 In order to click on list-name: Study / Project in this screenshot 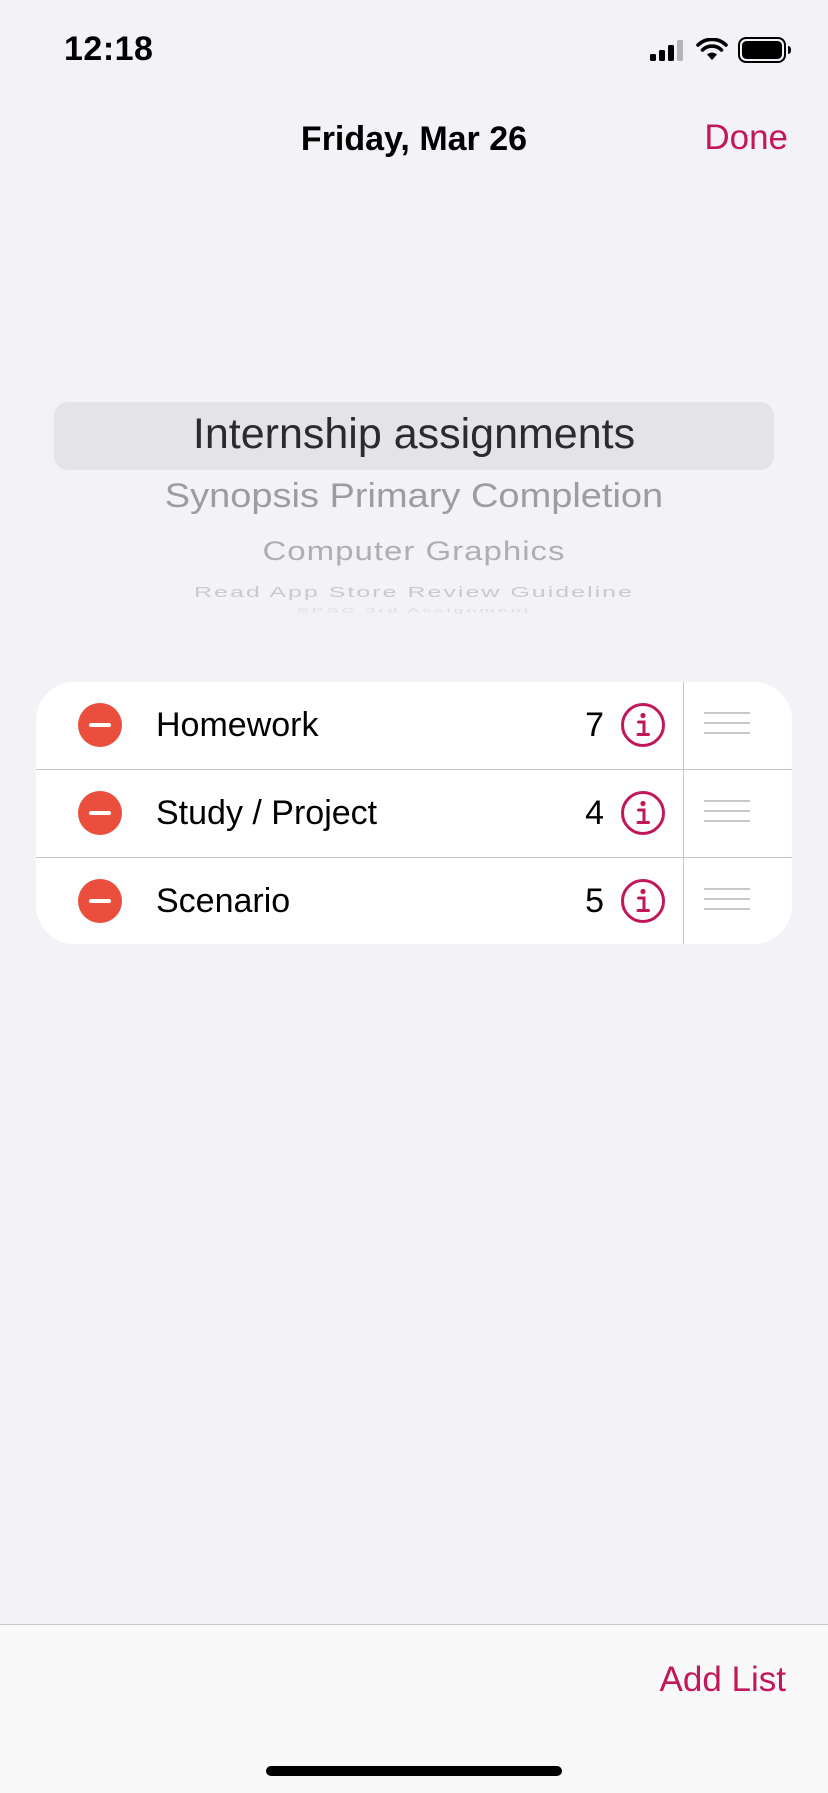, I will do `click(267, 813)`.